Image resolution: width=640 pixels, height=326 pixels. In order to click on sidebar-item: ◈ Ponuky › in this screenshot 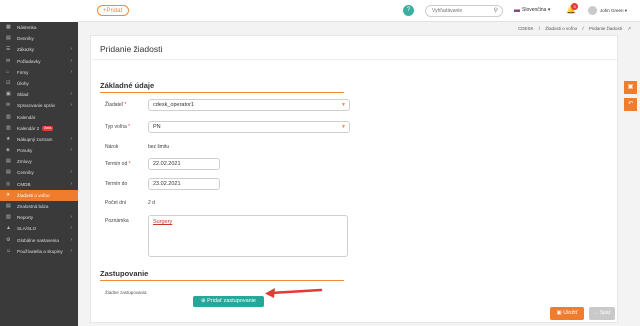, I will do `click(39, 150)`.